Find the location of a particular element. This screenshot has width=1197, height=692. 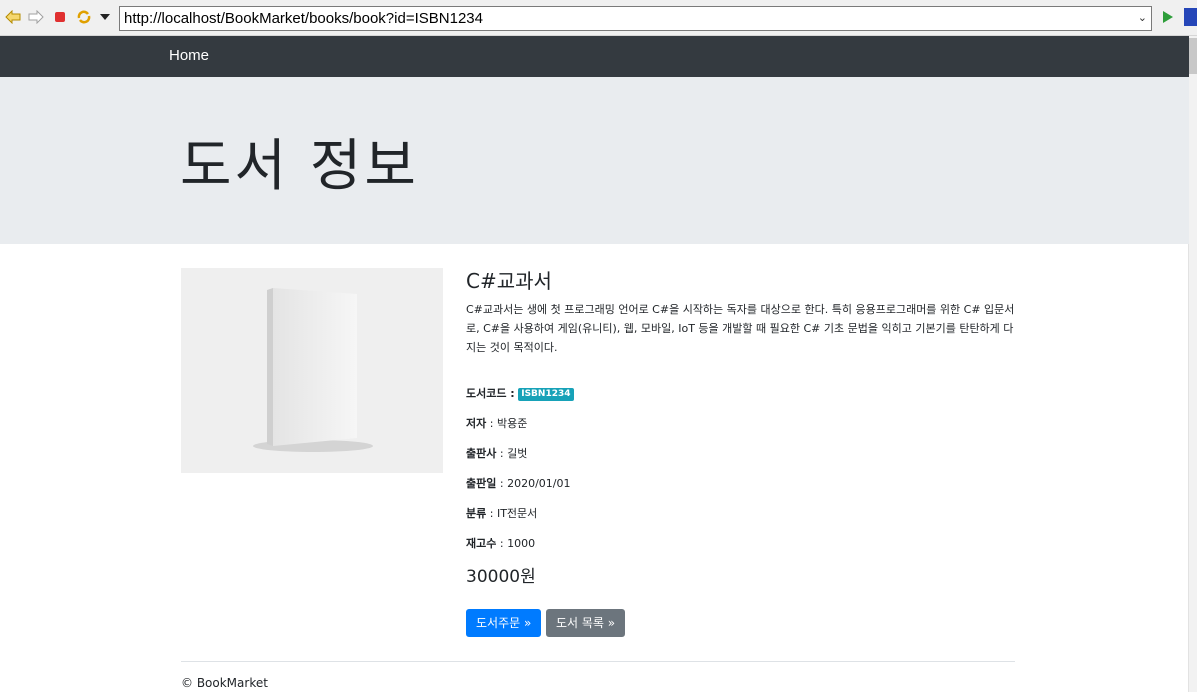

category-value: : IT전문서 is located at coordinates (512, 513).